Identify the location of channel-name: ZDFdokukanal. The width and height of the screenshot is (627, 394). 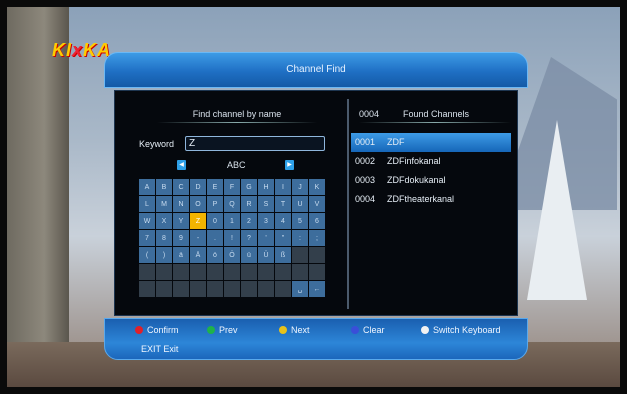
(416, 180).